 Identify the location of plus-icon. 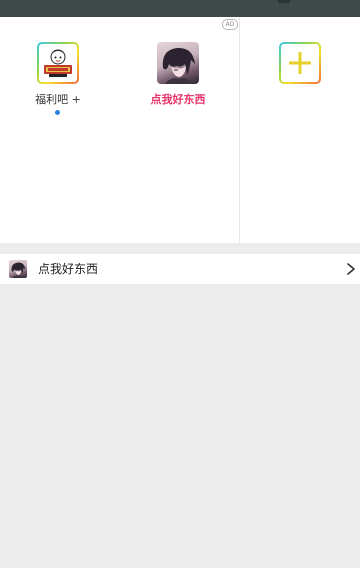
(300, 63).